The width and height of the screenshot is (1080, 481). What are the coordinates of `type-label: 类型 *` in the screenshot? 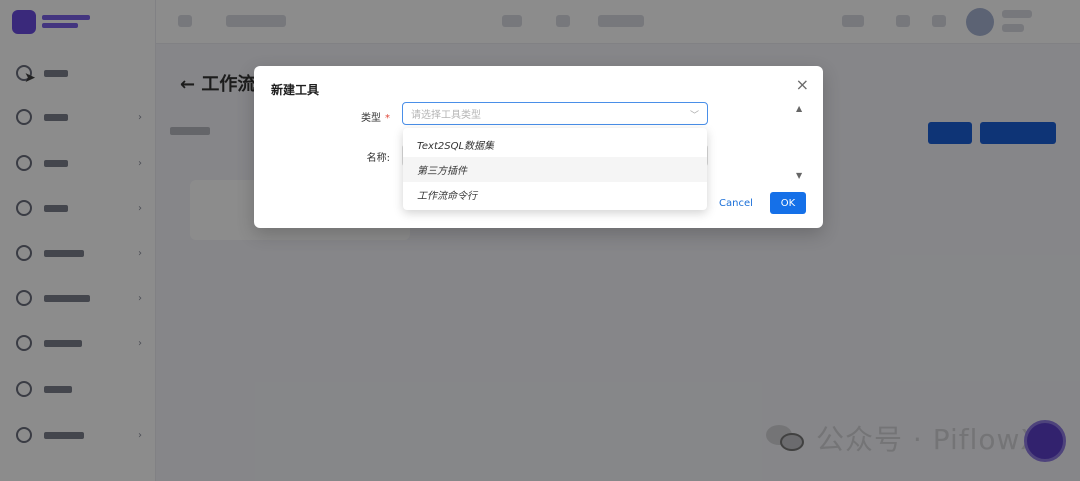 It's located at (375, 118).